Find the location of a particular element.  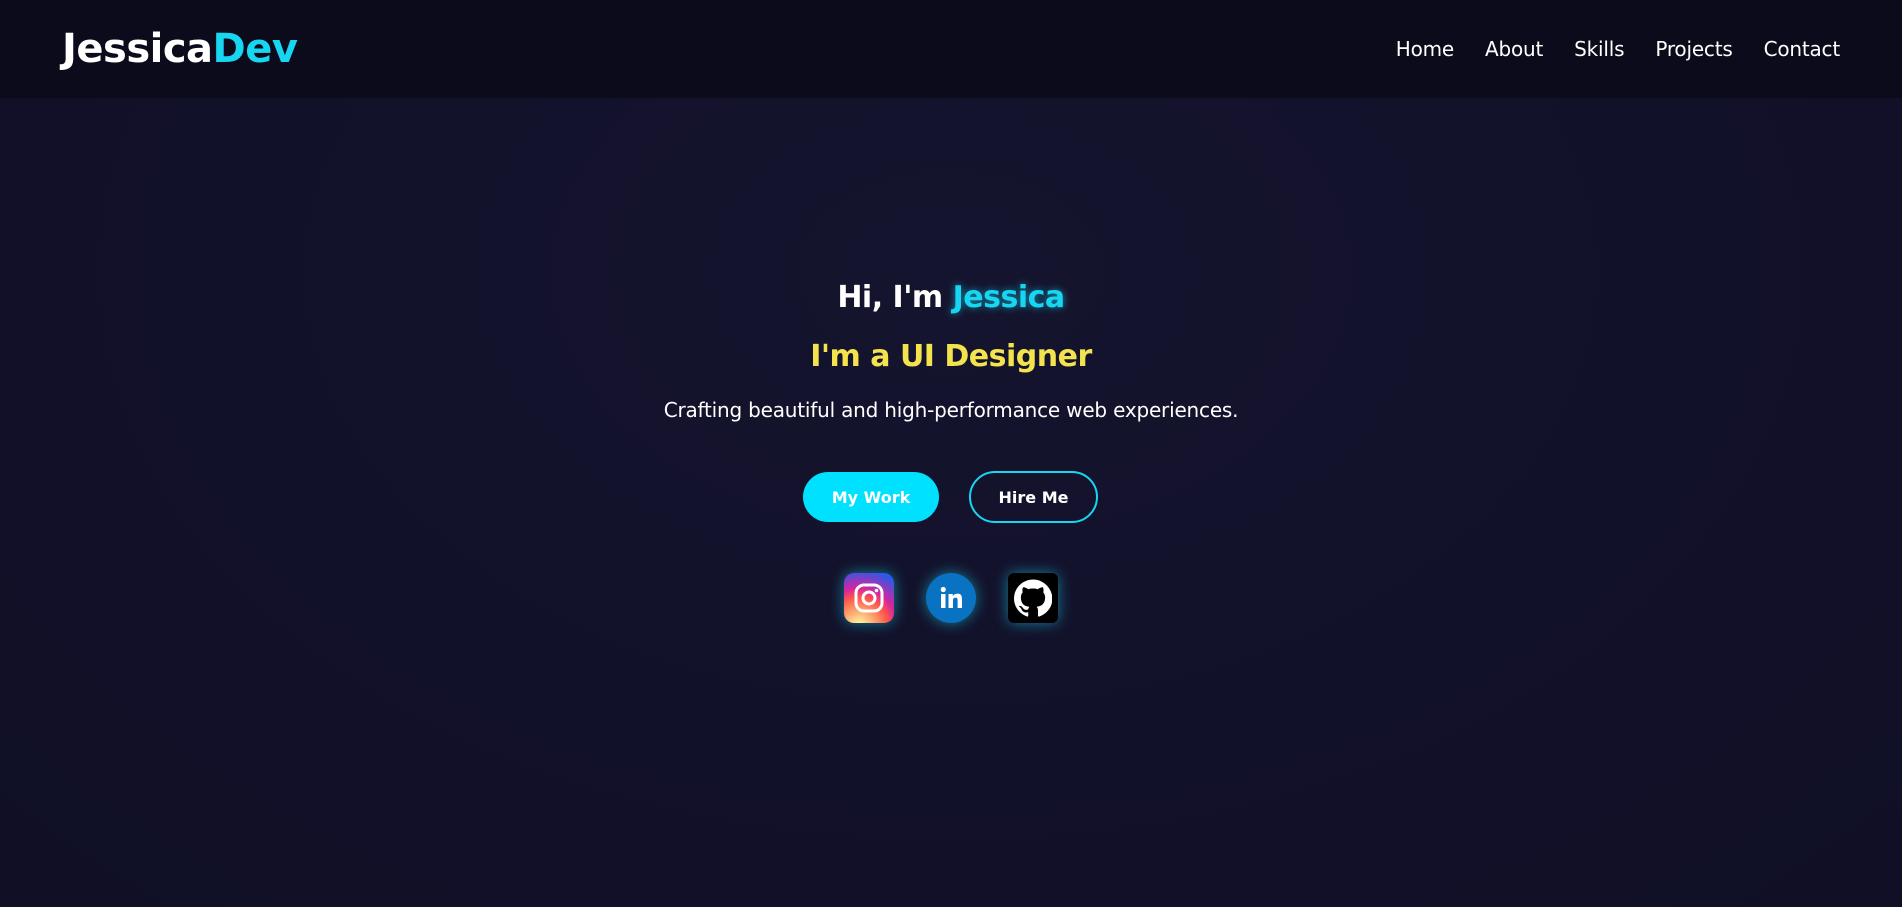

github-icon is located at coordinates (1033, 598).